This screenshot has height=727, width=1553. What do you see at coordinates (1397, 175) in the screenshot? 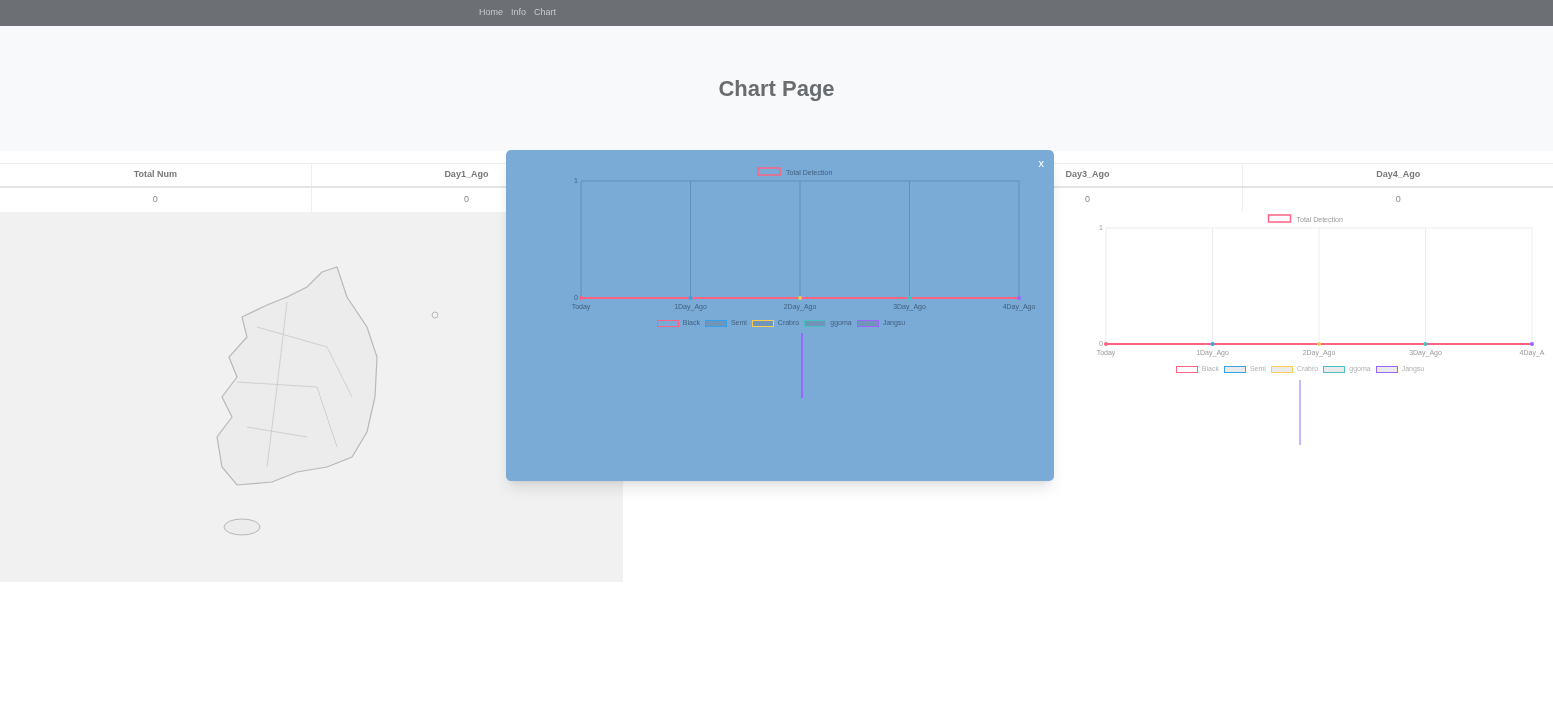
I see `column-header: Day4_Ago` at bounding box center [1397, 175].